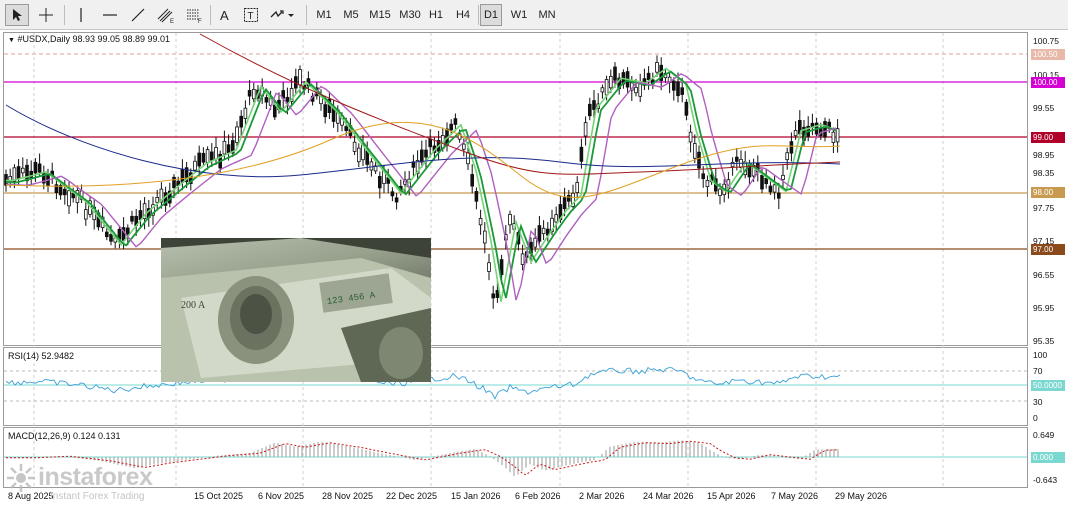 This screenshot has width=1068, height=507. What do you see at coordinates (491, 15) in the screenshot?
I see `timeframe-d1-button: D1` at bounding box center [491, 15].